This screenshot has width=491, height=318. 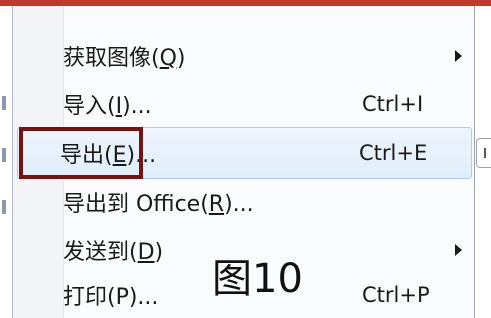 I want to click on figure-caption: 图10, so click(x=257, y=279).